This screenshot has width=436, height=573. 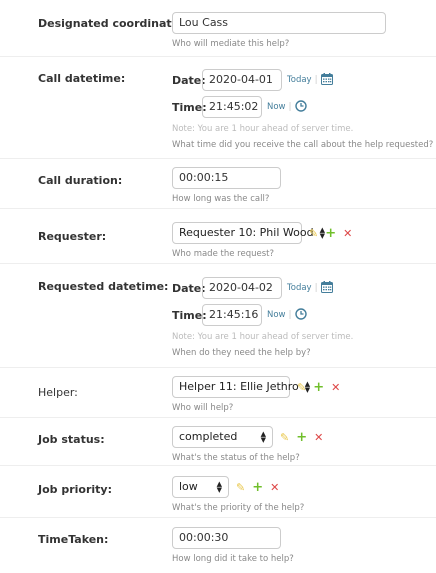 I want to click on time-taken-input: 00:00:30, so click(x=226, y=538).